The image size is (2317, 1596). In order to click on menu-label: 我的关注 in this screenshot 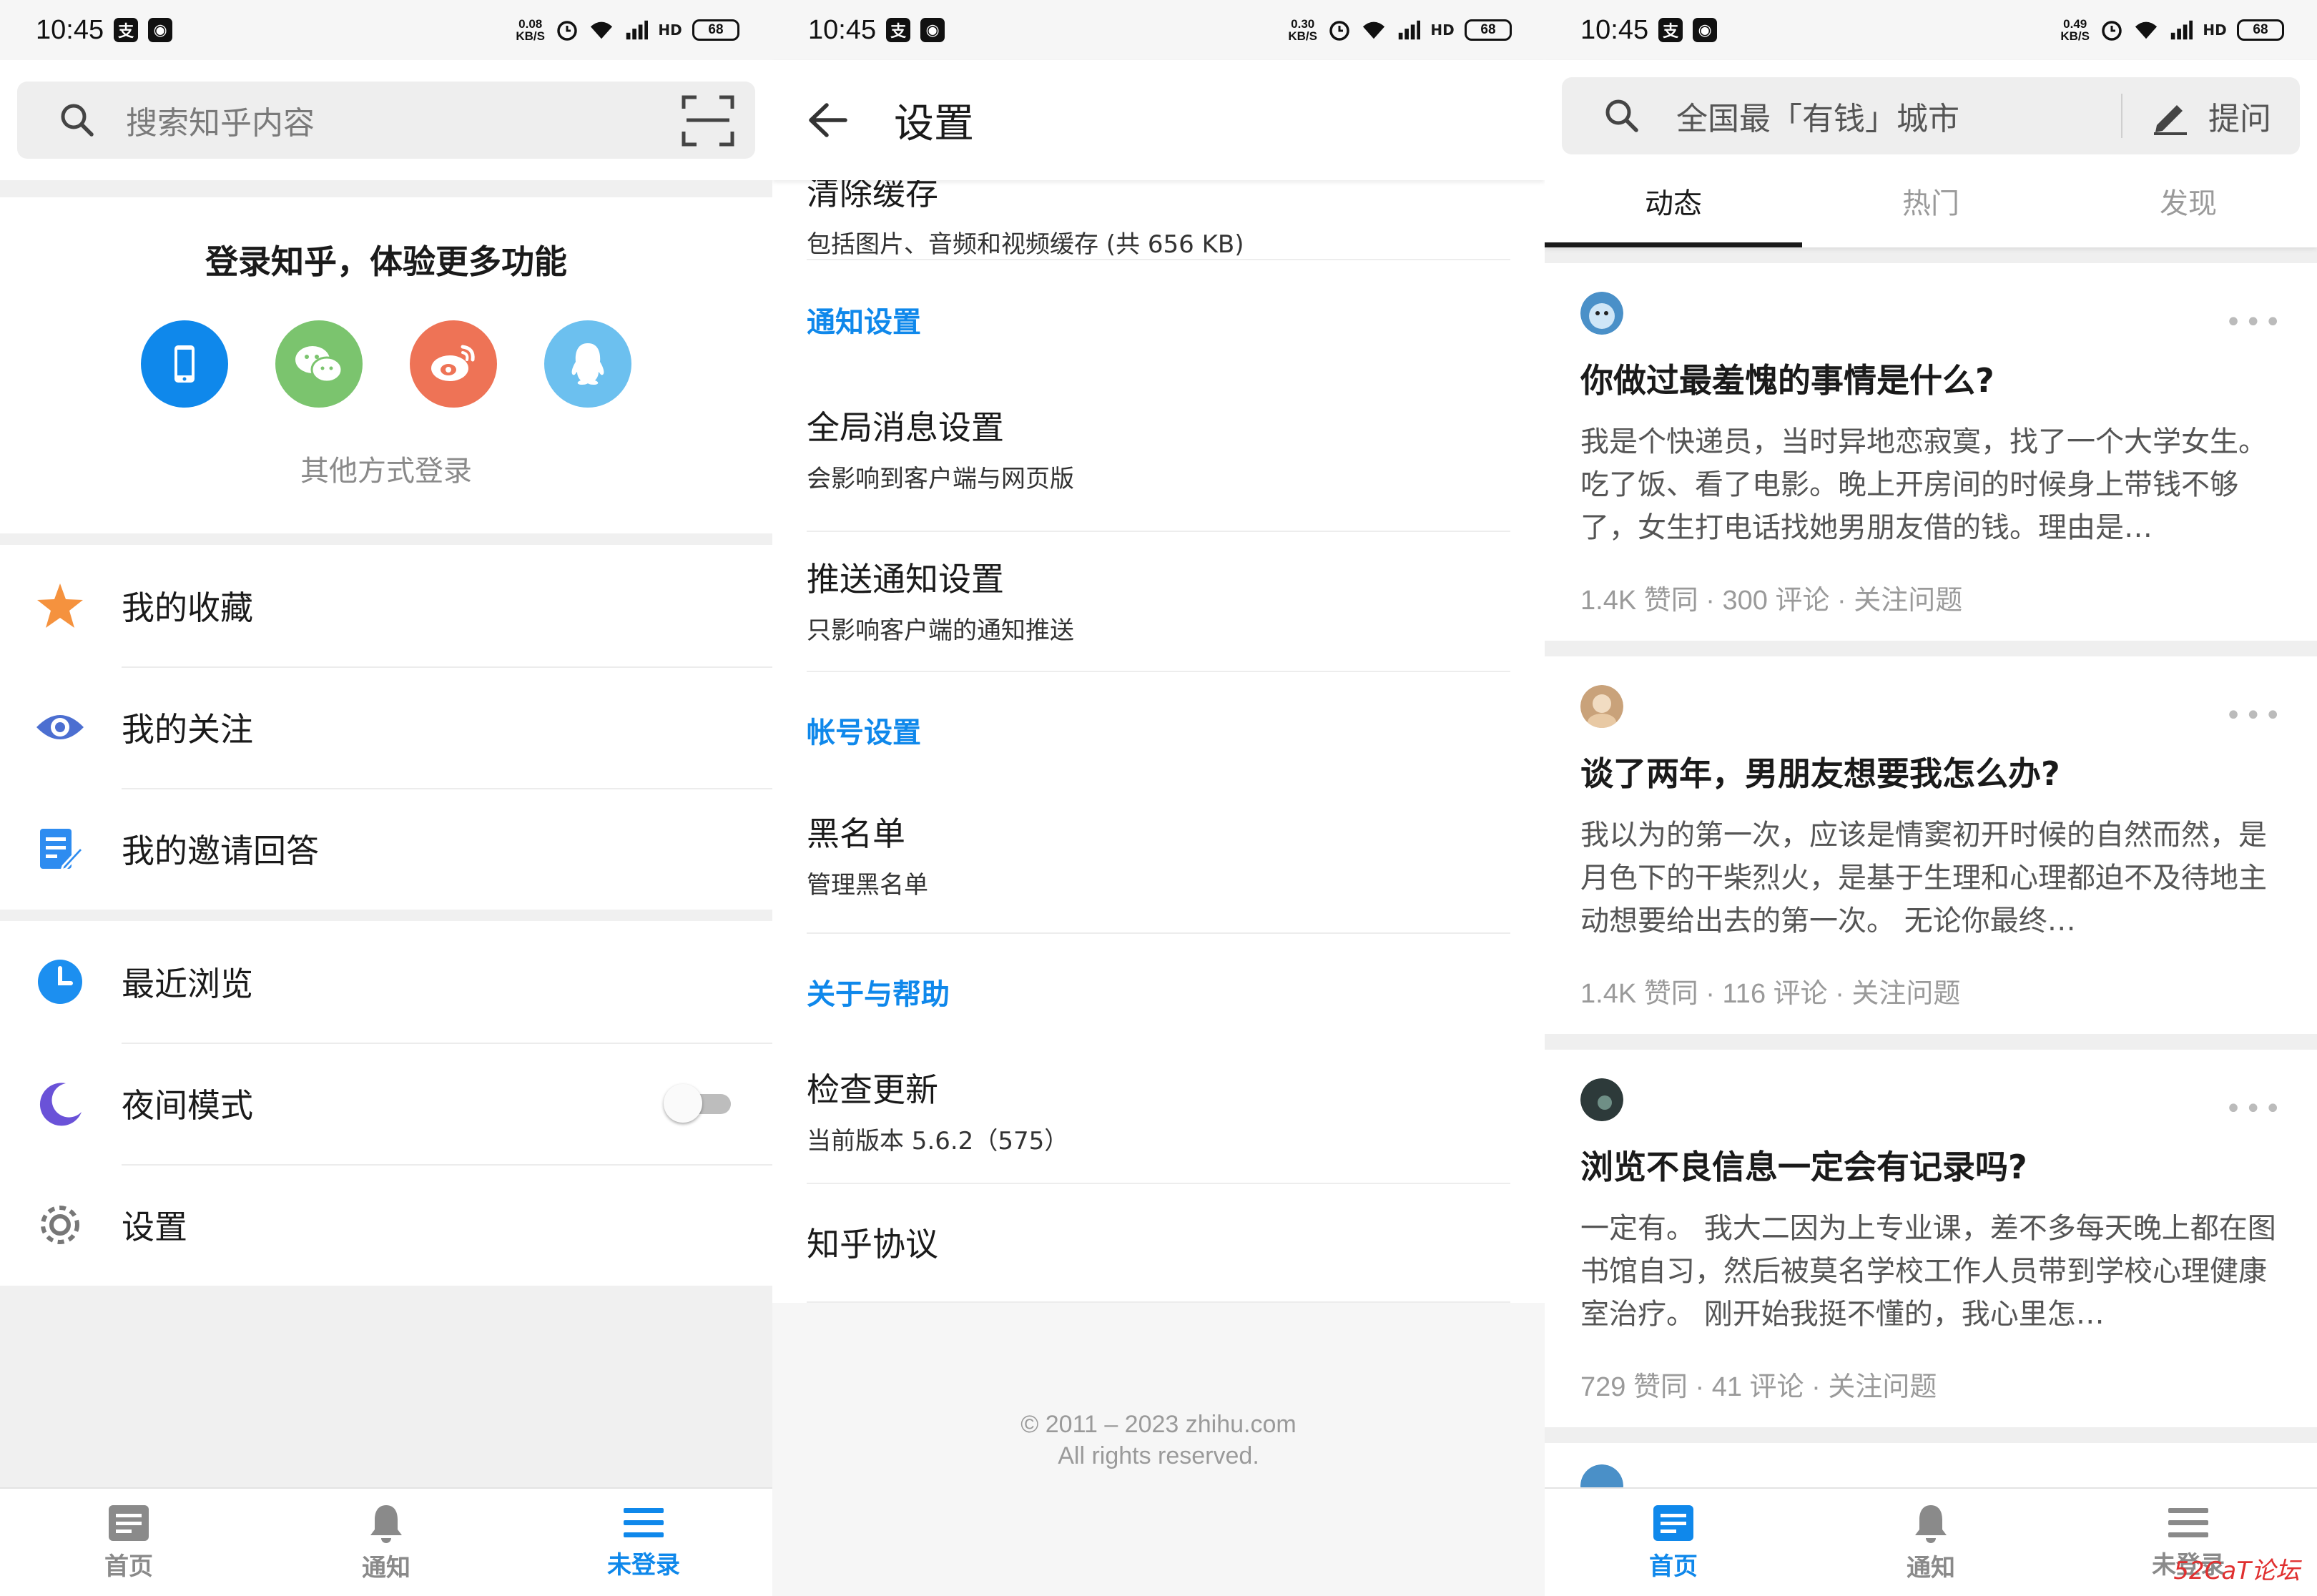, I will do `click(187, 729)`.